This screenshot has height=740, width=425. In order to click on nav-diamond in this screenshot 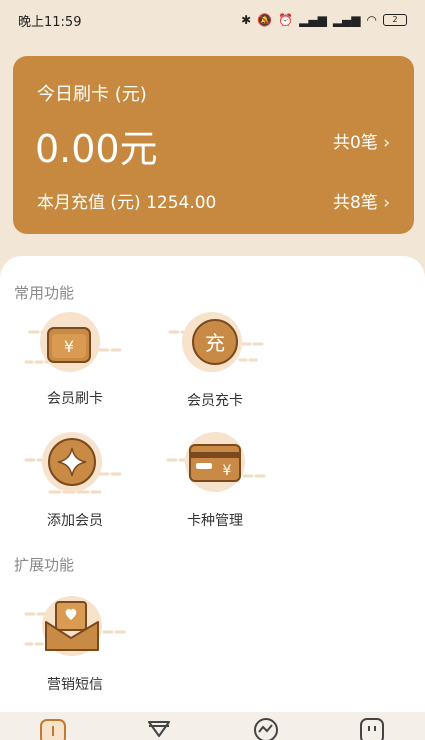, I will do `click(159, 726)`.